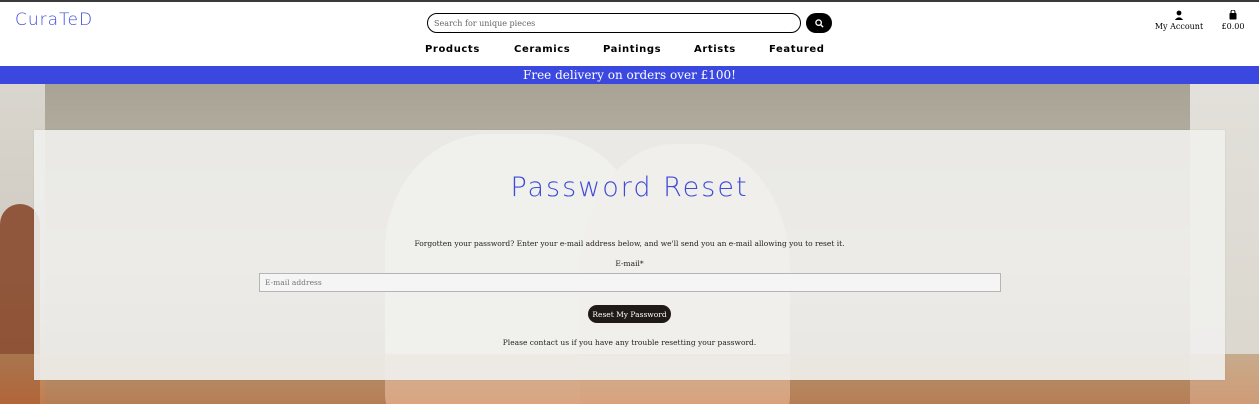  I want to click on my-account-label: My Account, so click(1179, 26).